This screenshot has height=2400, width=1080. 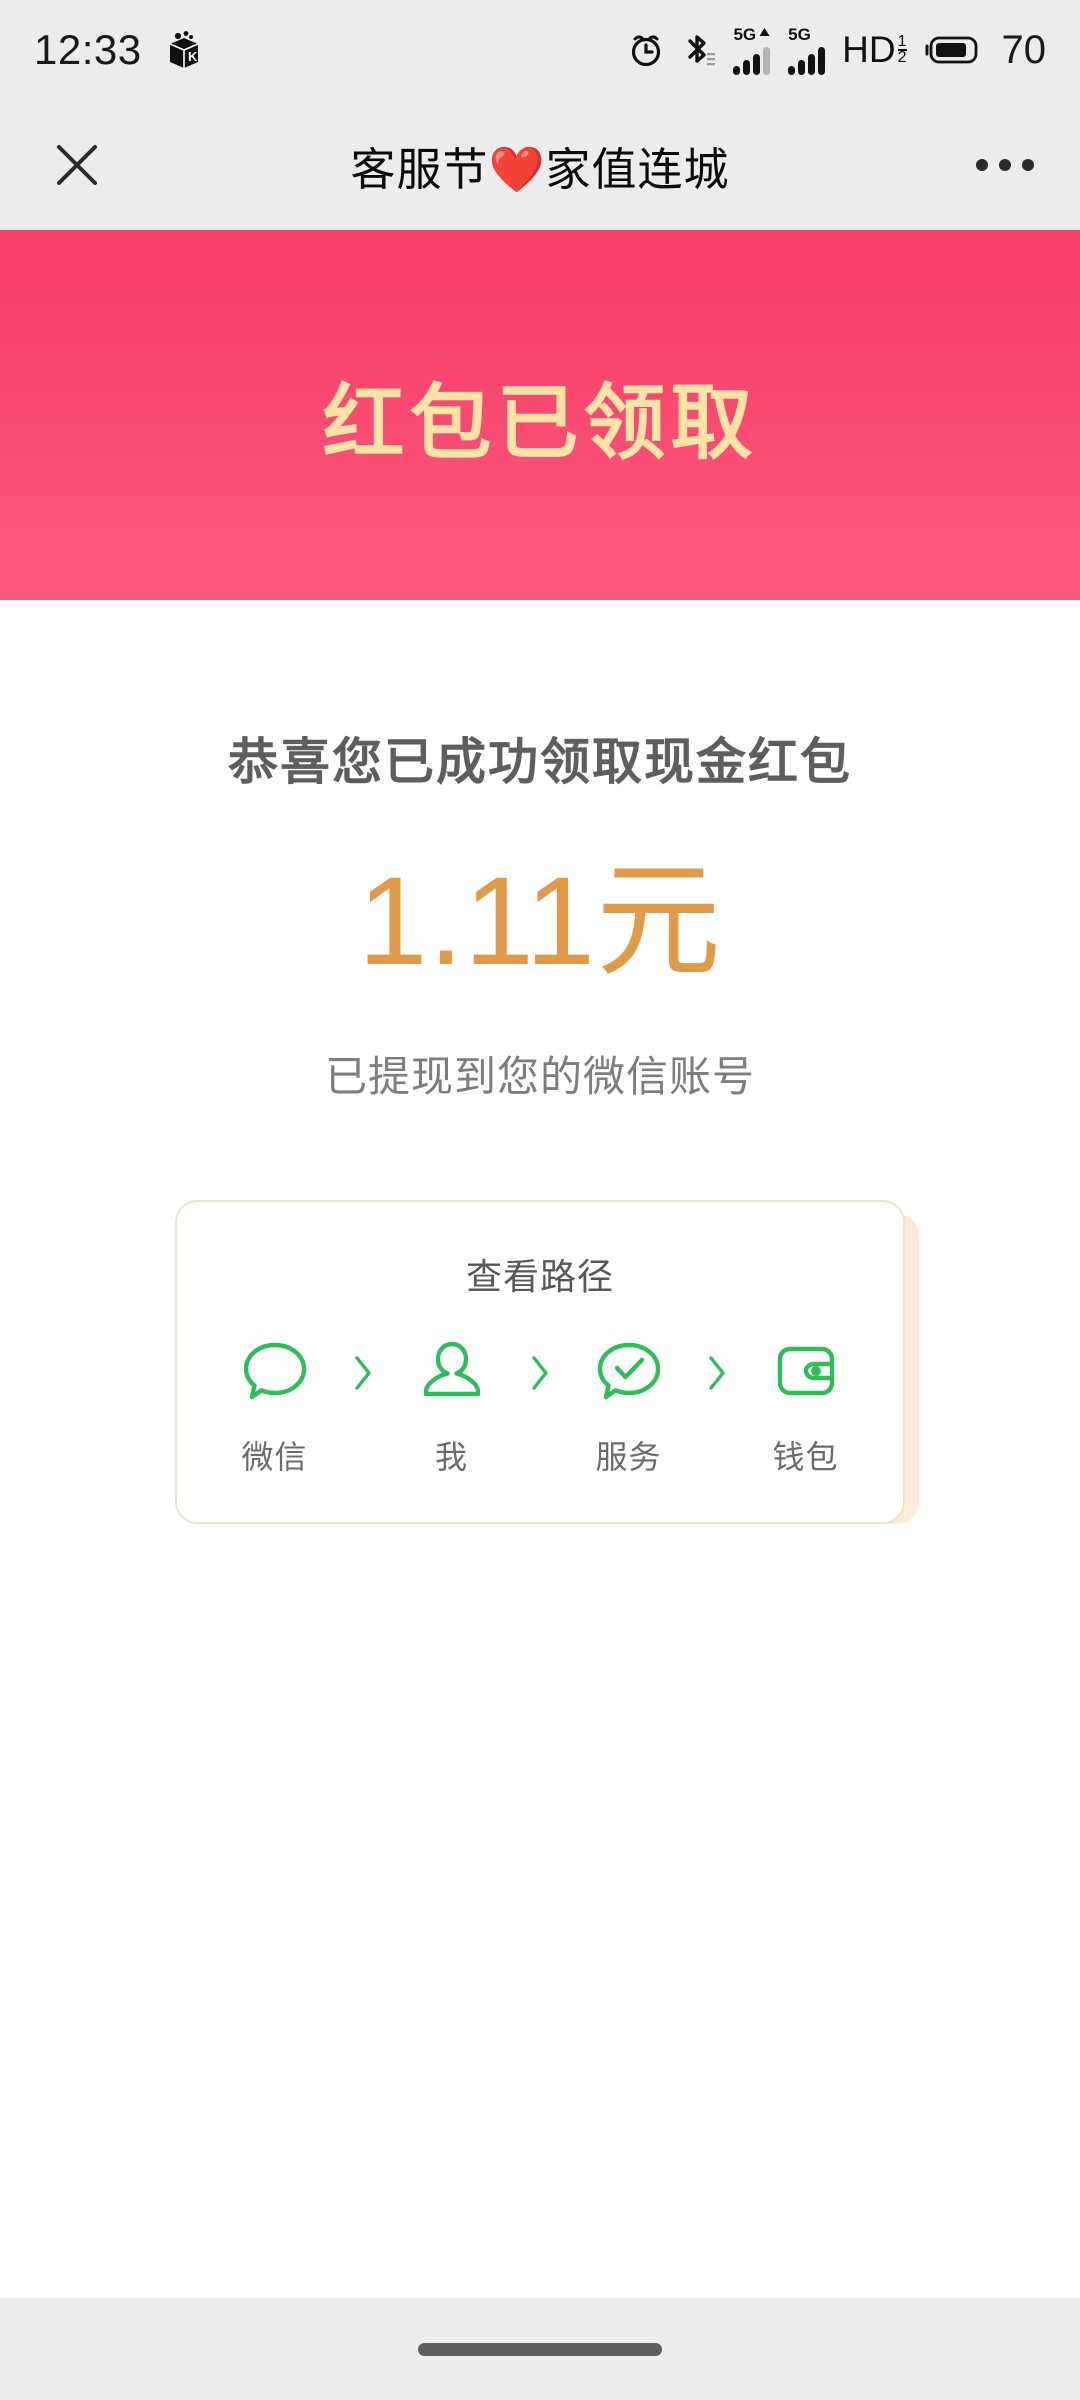 I want to click on withdrawal-note: 已提现到您的微信账号, so click(x=539, y=1077).